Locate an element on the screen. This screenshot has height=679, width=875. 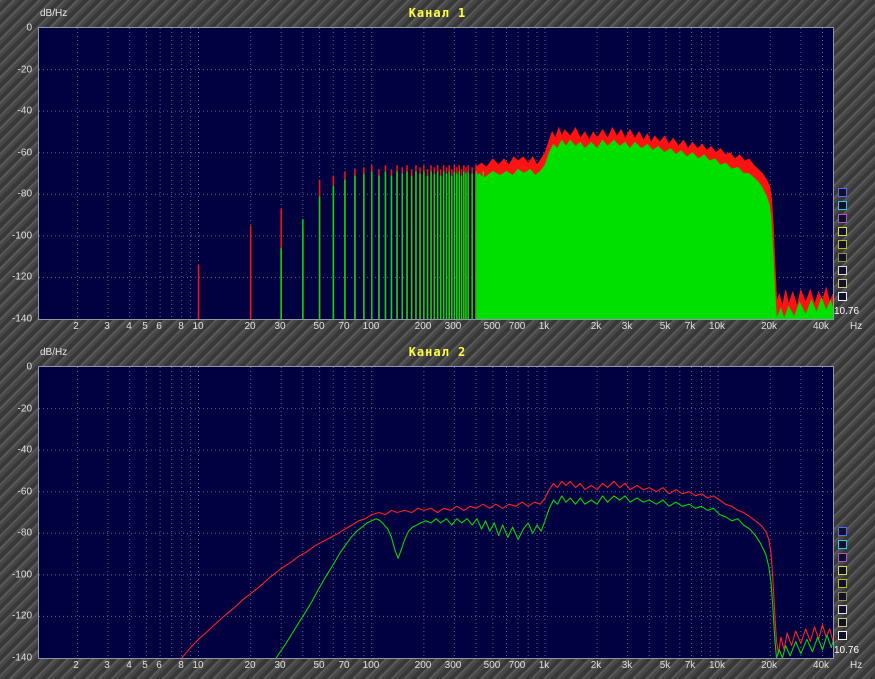
x-tick-label: 20k is located at coordinates (769, 665).